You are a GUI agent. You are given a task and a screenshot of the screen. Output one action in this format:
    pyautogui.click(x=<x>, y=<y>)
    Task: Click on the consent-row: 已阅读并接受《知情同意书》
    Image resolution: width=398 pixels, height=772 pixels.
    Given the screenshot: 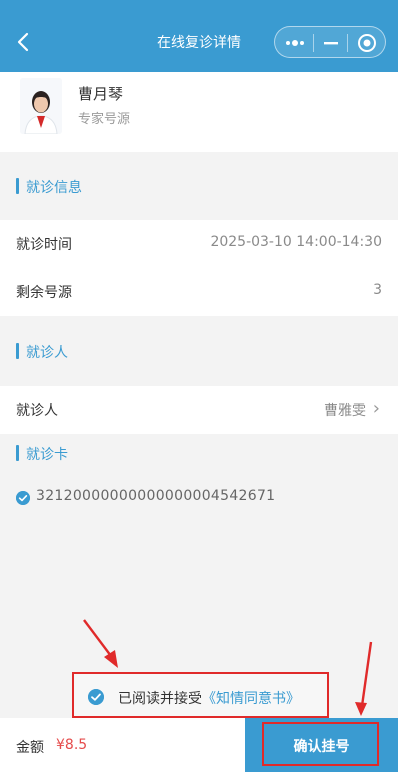 What is the action you would take?
    pyautogui.click(x=200, y=695)
    